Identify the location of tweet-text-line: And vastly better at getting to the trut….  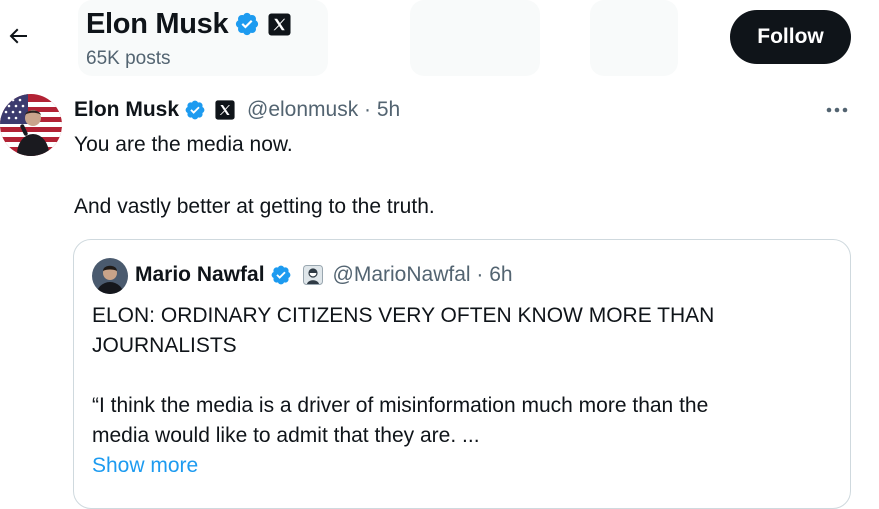
(254, 206).